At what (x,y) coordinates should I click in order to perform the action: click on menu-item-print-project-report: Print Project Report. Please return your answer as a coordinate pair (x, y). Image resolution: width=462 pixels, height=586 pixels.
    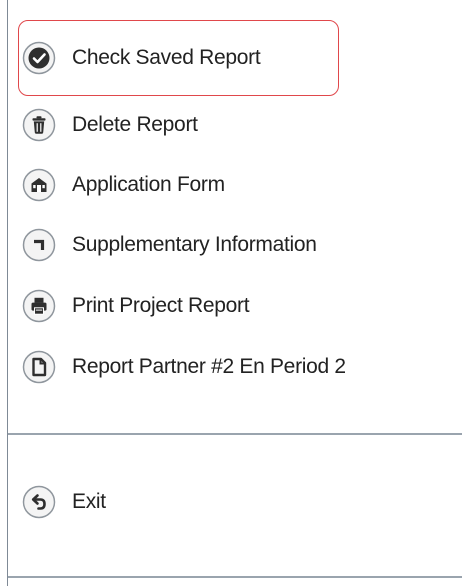
    Looking at the image, I should click on (134, 306).